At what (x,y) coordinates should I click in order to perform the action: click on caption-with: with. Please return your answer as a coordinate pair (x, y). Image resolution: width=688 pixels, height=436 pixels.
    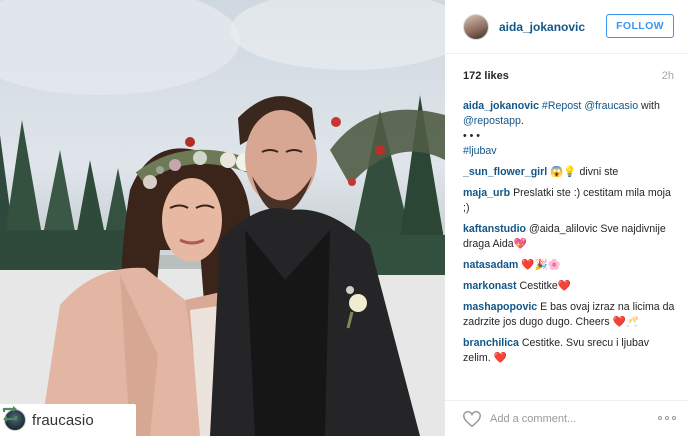
    Looking at the image, I should click on (649, 106).